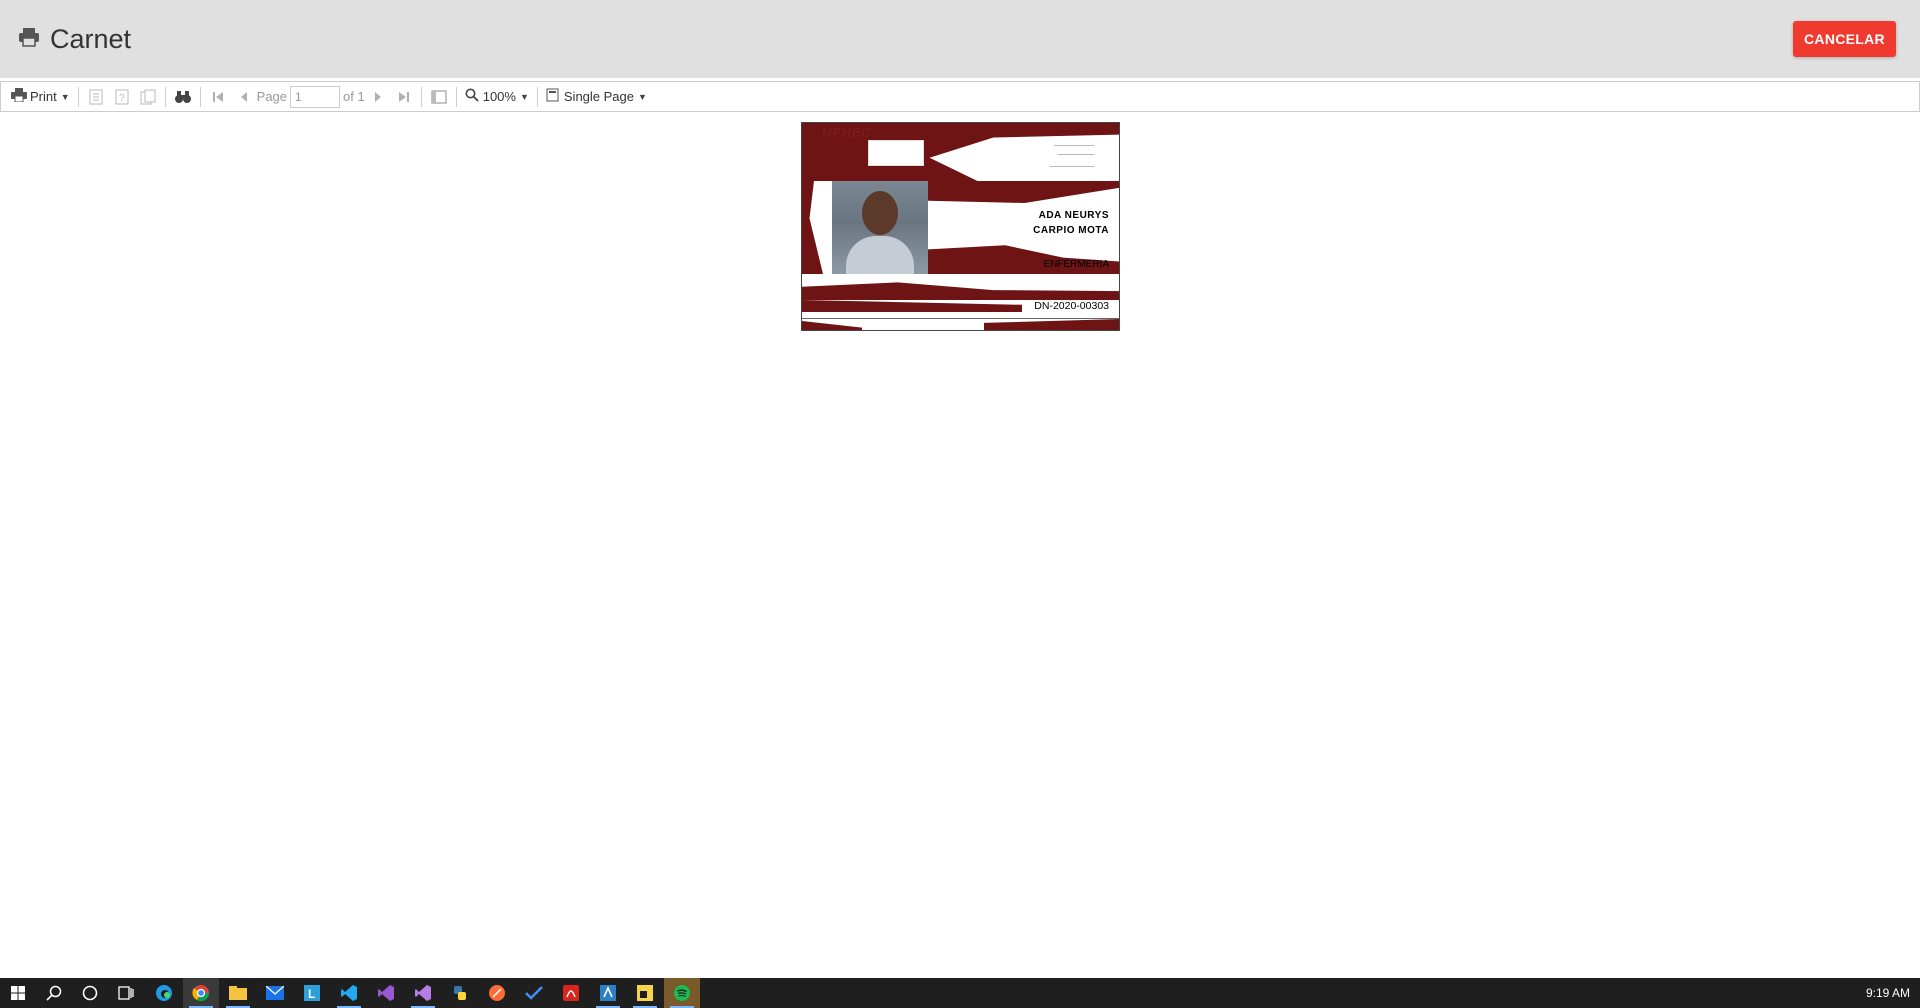  I want to click on report-toolbar: Print ▼ ? Page of 1 100% ▼, so click(960, 96).